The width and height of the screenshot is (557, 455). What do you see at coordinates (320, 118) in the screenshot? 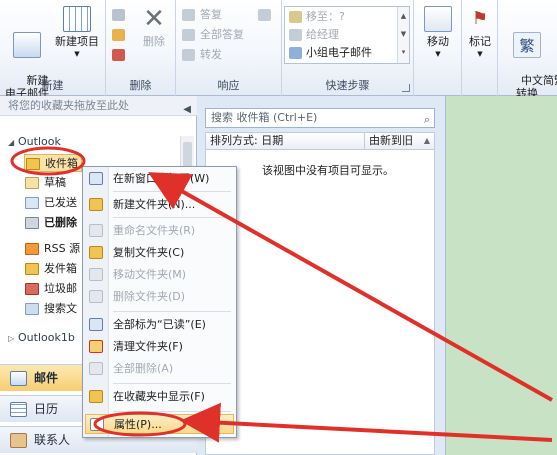
I see `search-input: 搜索 收件箱 (Ctrl+E) ⌕` at bounding box center [320, 118].